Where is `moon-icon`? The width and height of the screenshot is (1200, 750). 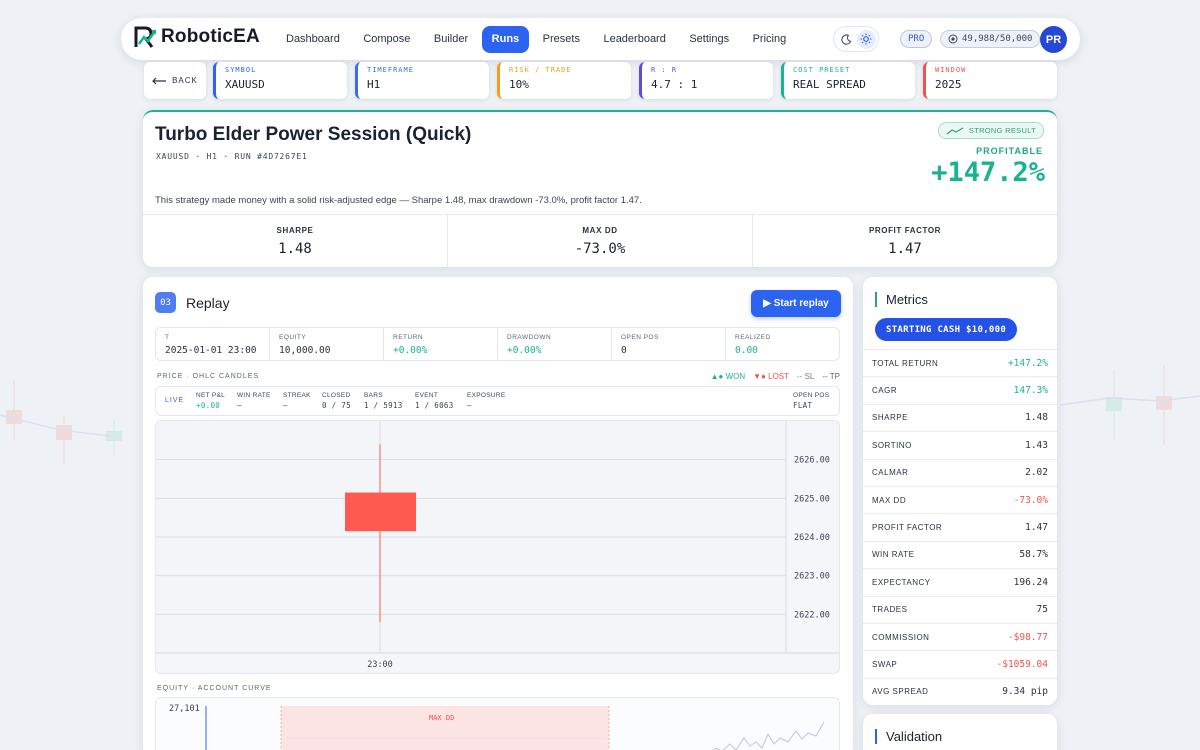 moon-icon is located at coordinates (845, 39).